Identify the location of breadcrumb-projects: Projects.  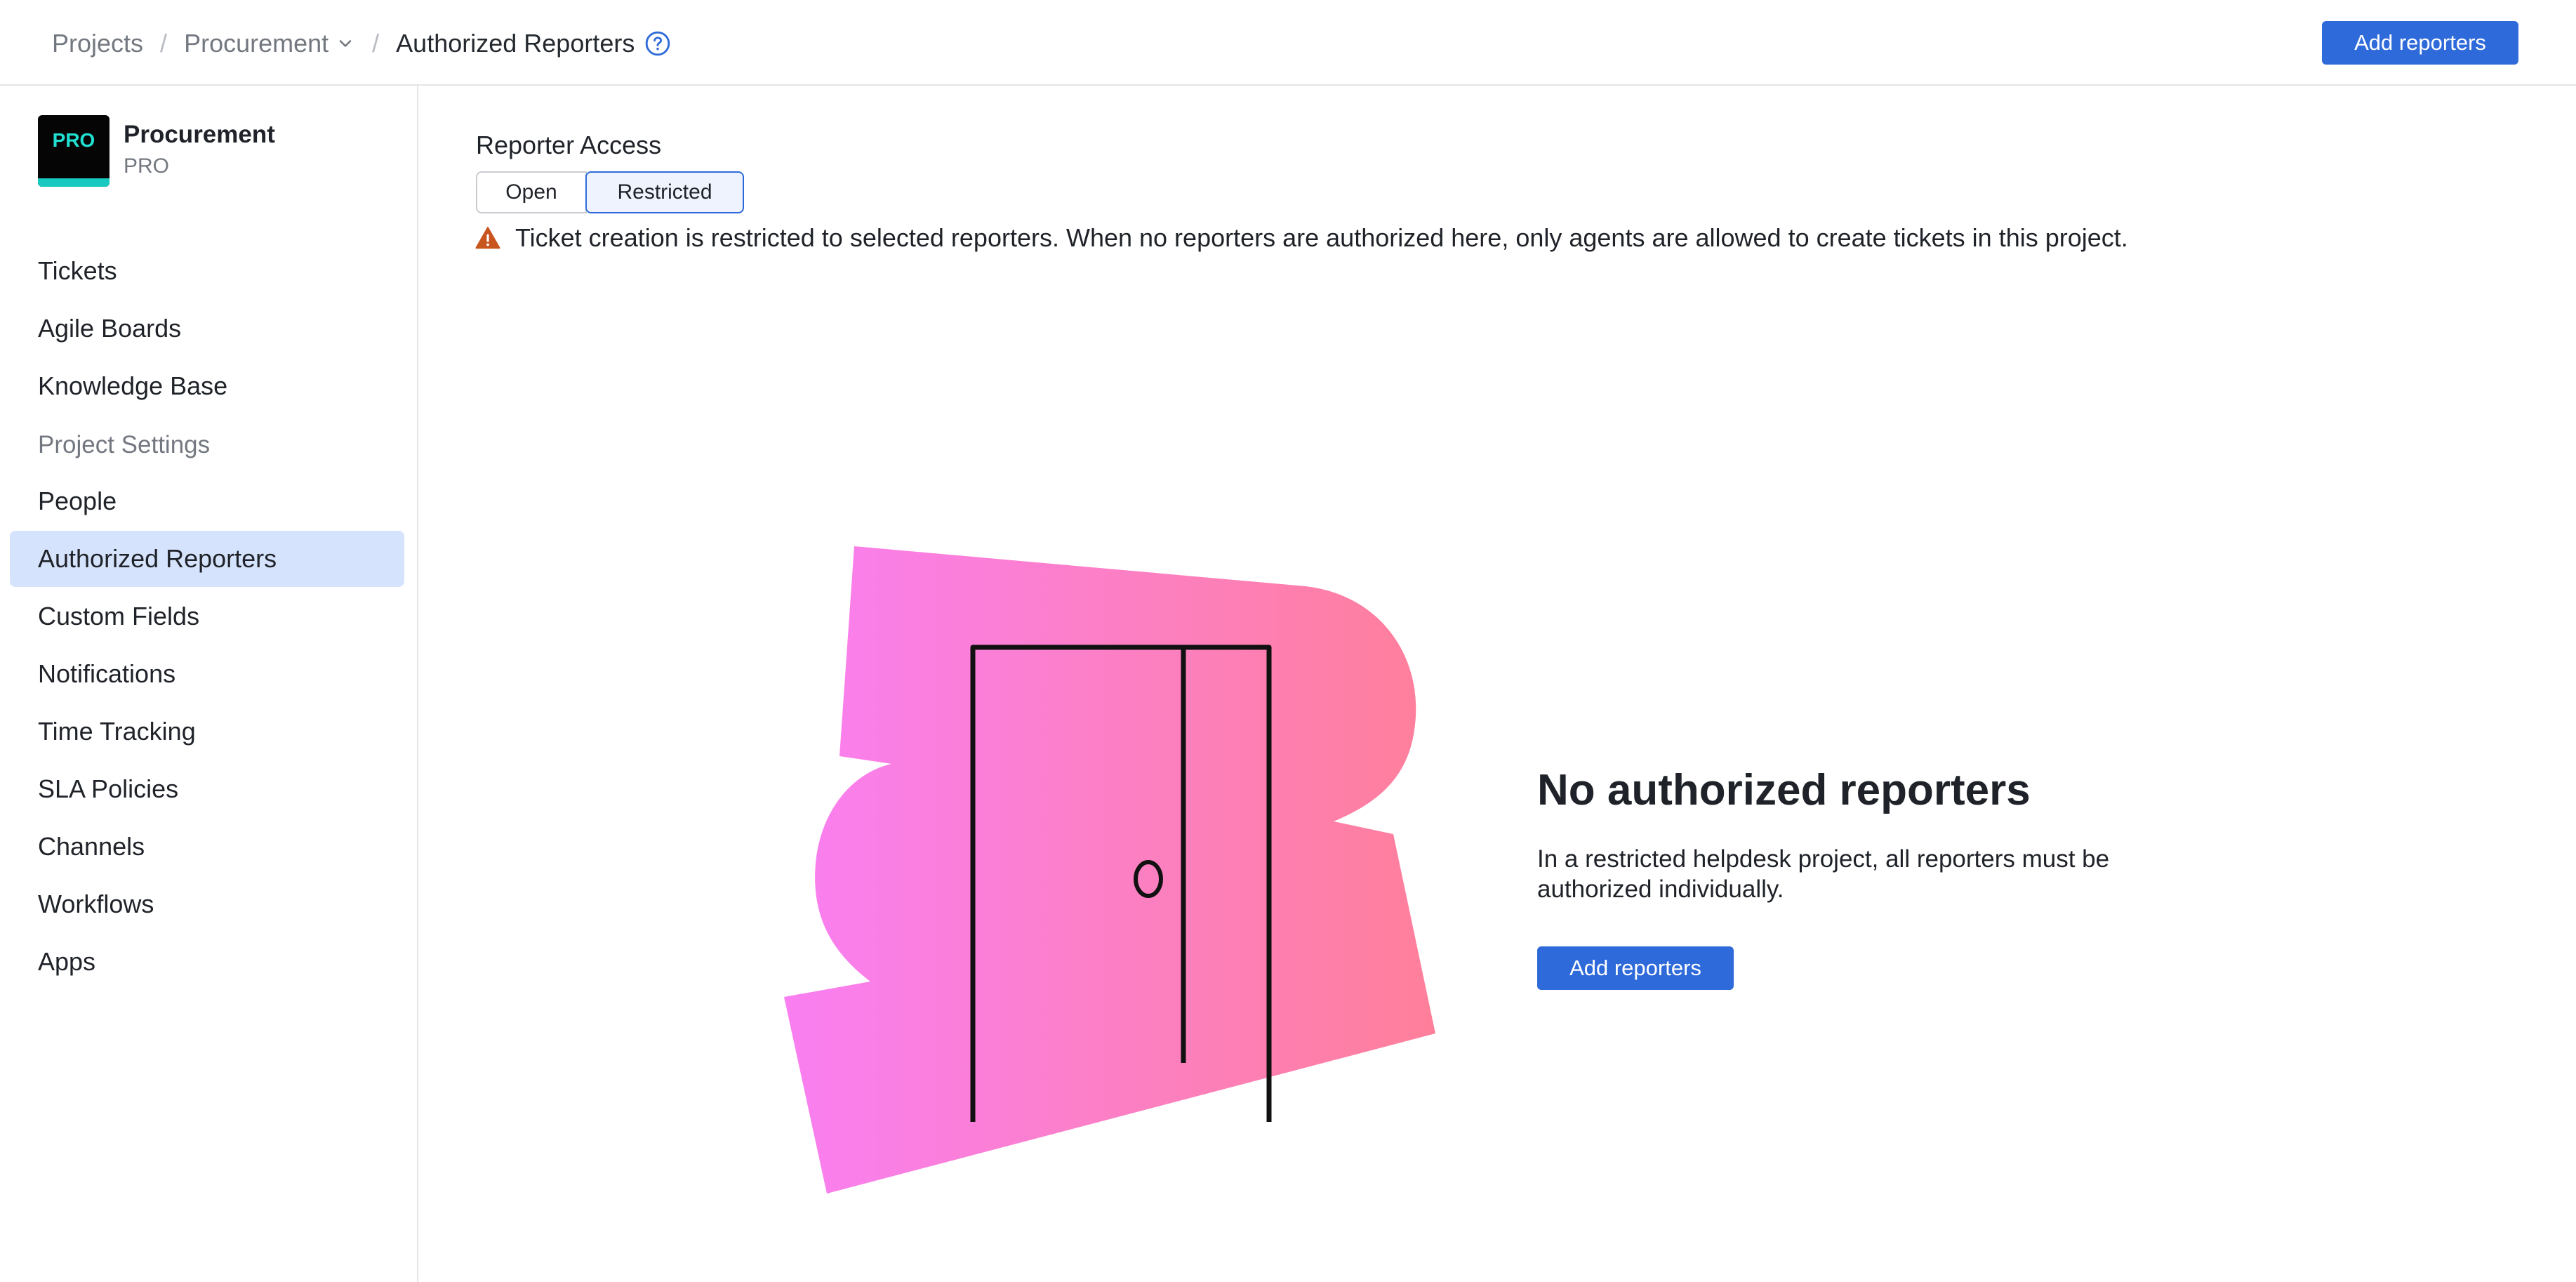
(97, 43).